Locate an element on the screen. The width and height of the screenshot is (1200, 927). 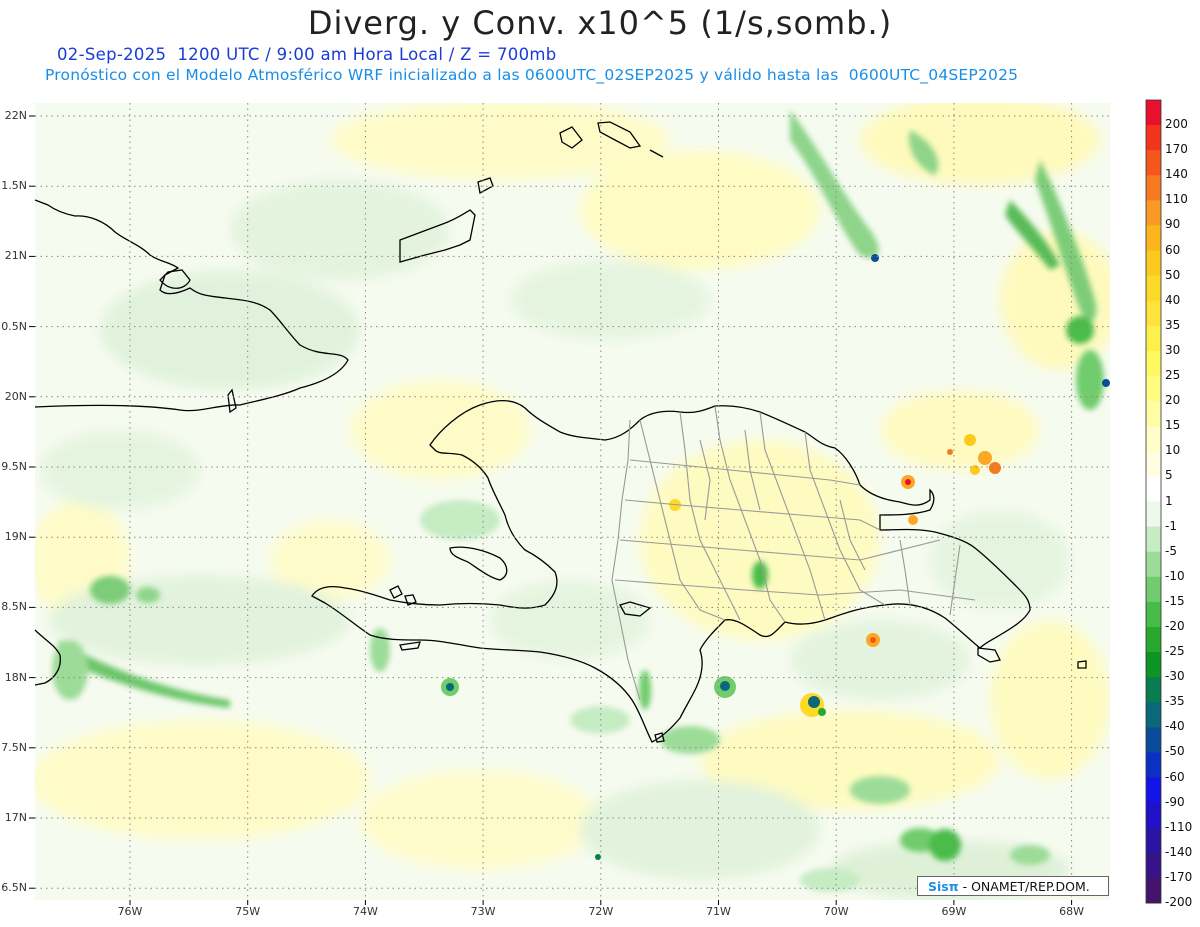
colorbar-level-label: 1 is located at coordinates (1169, 500).